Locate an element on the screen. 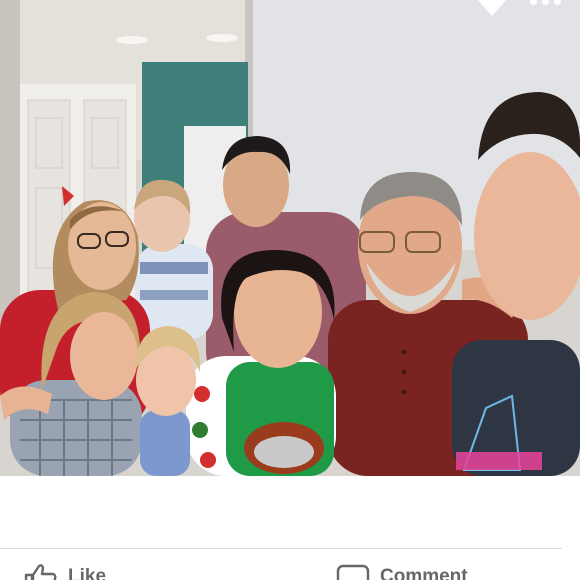  like-button: Like is located at coordinates (65, 572).